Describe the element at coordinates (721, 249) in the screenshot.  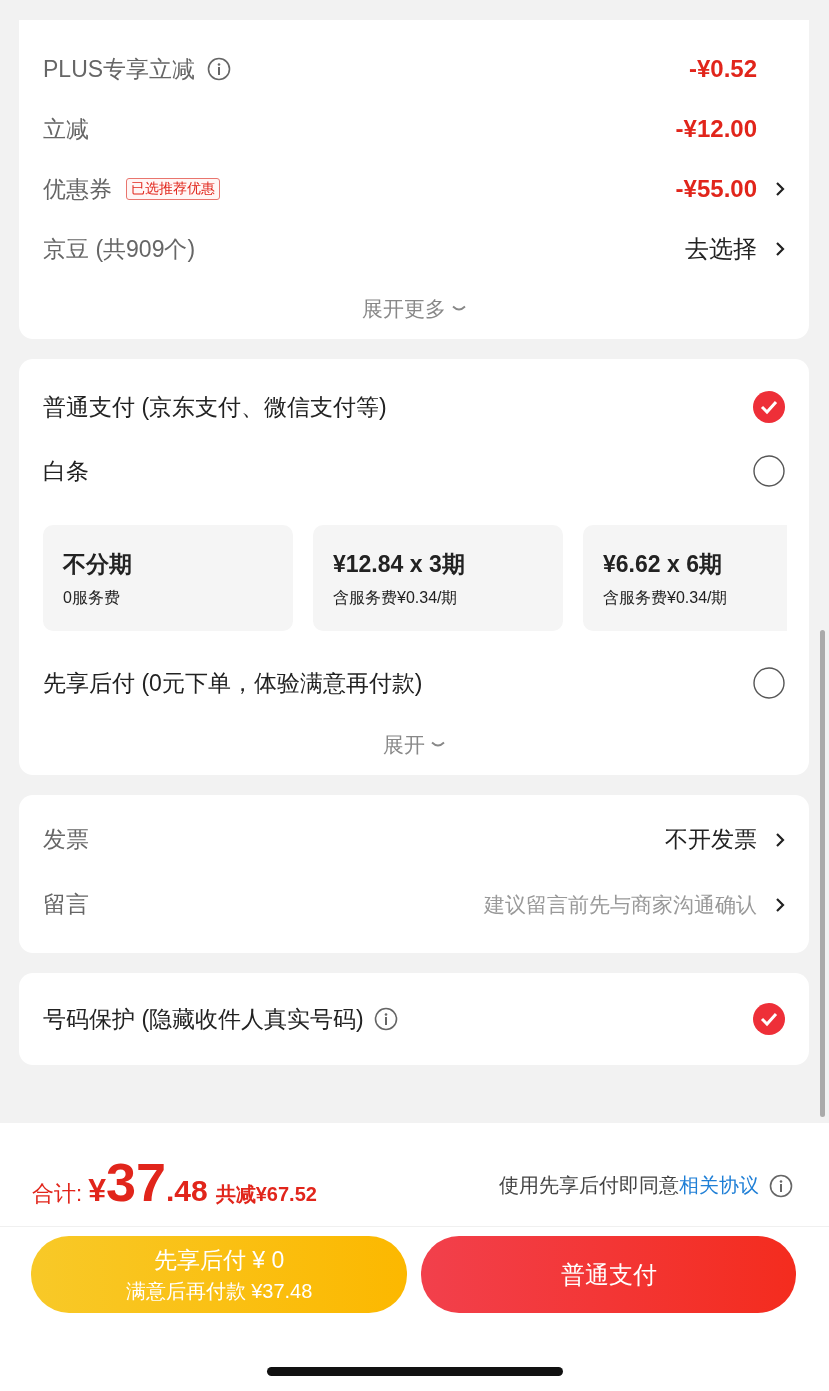
I see `select-link: 去选择` at that location.